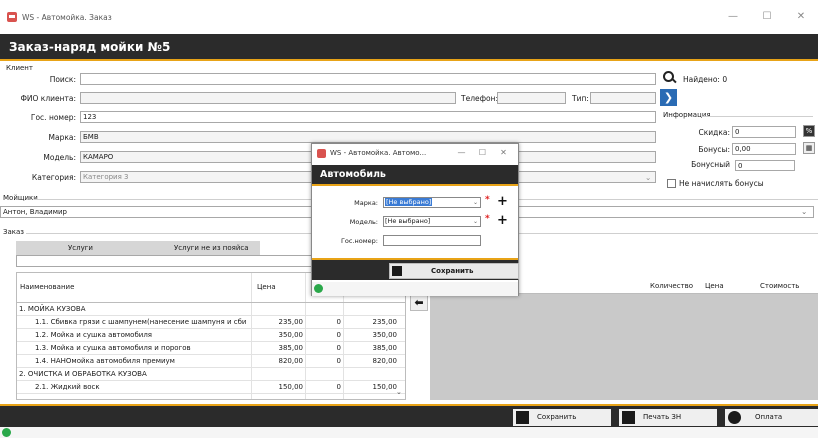 The height and width of the screenshot is (438, 818). I want to click on window-title: WS - Автомойка. Заказ, so click(67, 17).